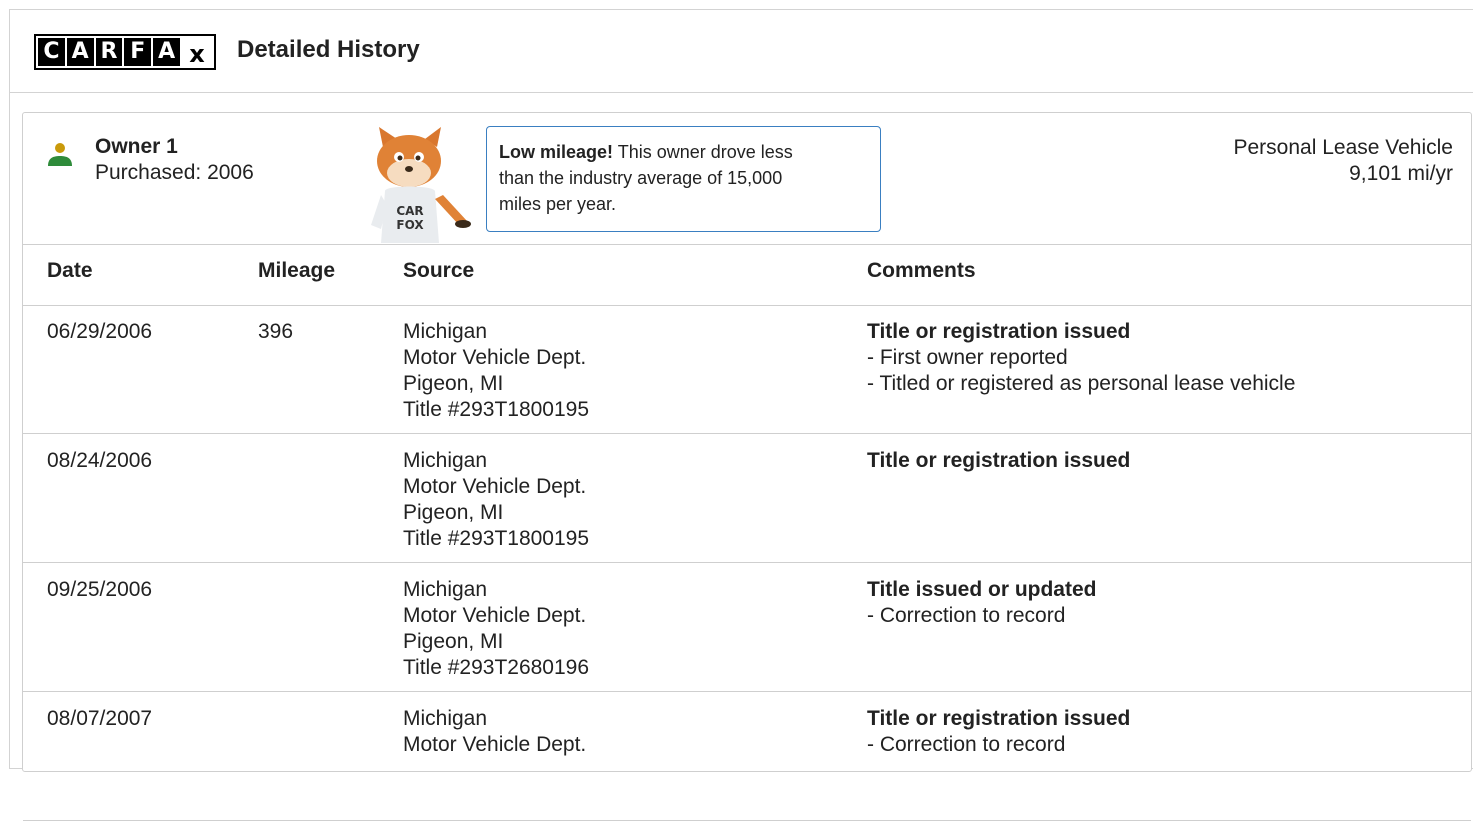 The height and width of the screenshot is (821, 1473). I want to click on carfax-logo: C A R F A x, so click(125, 52).